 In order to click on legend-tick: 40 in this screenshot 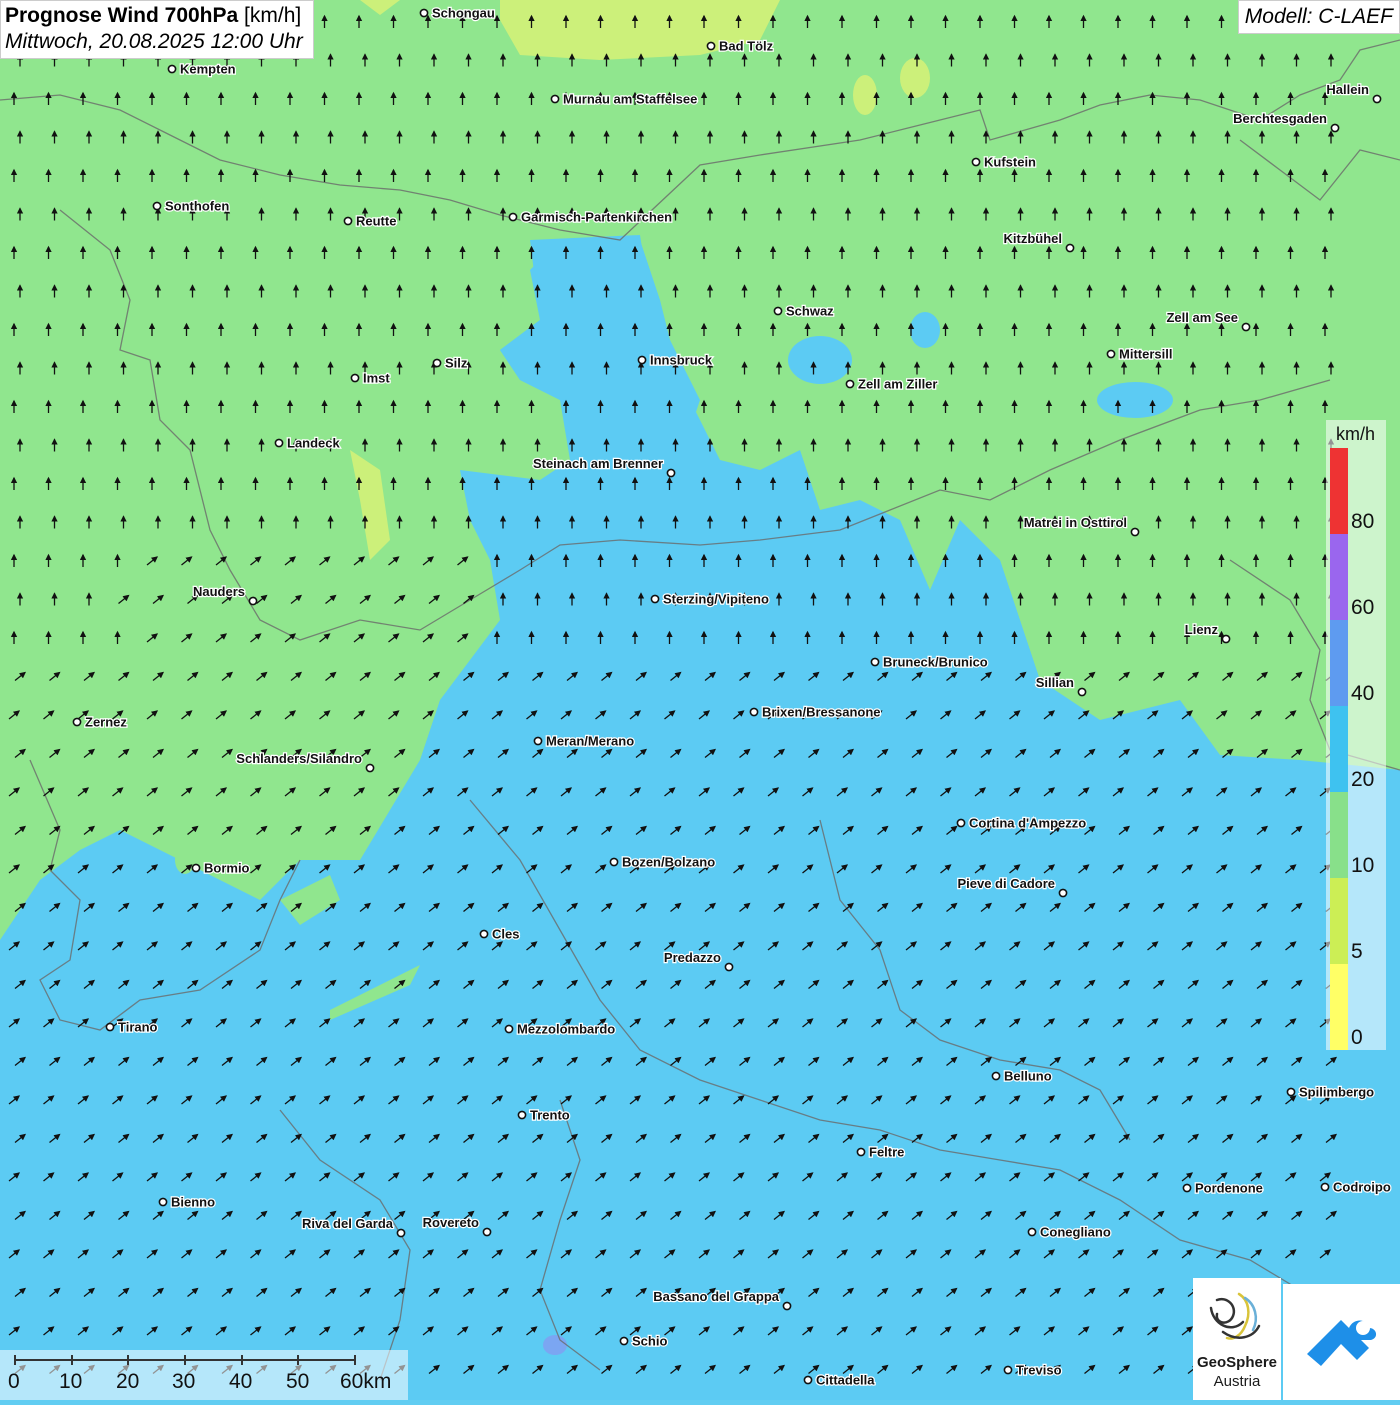, I will do `click(1363, 693)`.